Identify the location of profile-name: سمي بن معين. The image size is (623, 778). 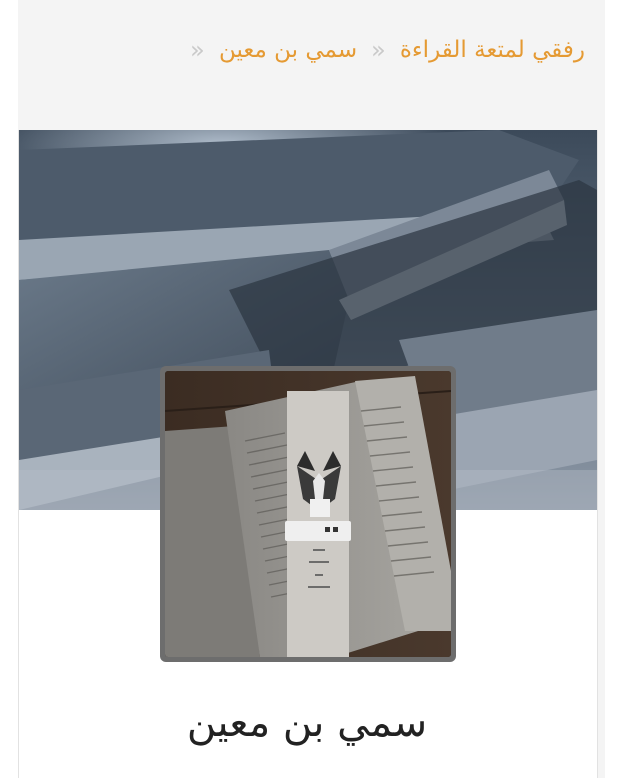
(307, 723).